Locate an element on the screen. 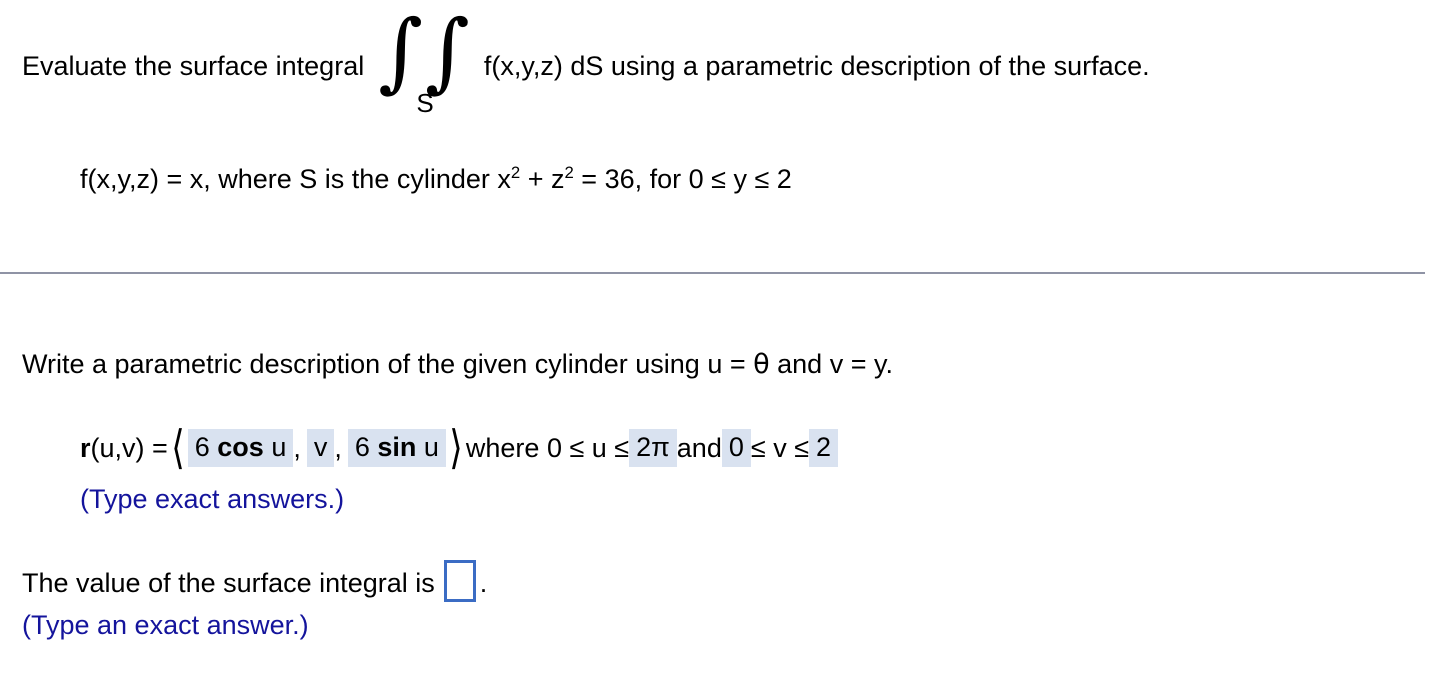 This screenshot has width=1432, height=700. section-divider is located at coordinates (712, 273).